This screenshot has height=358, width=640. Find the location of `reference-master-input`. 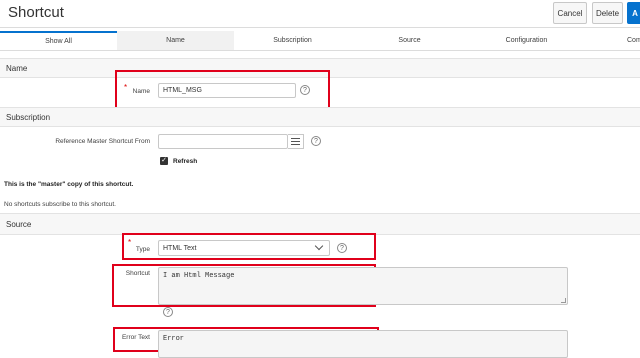

reference-master-input is located at coordinates (223, 141).